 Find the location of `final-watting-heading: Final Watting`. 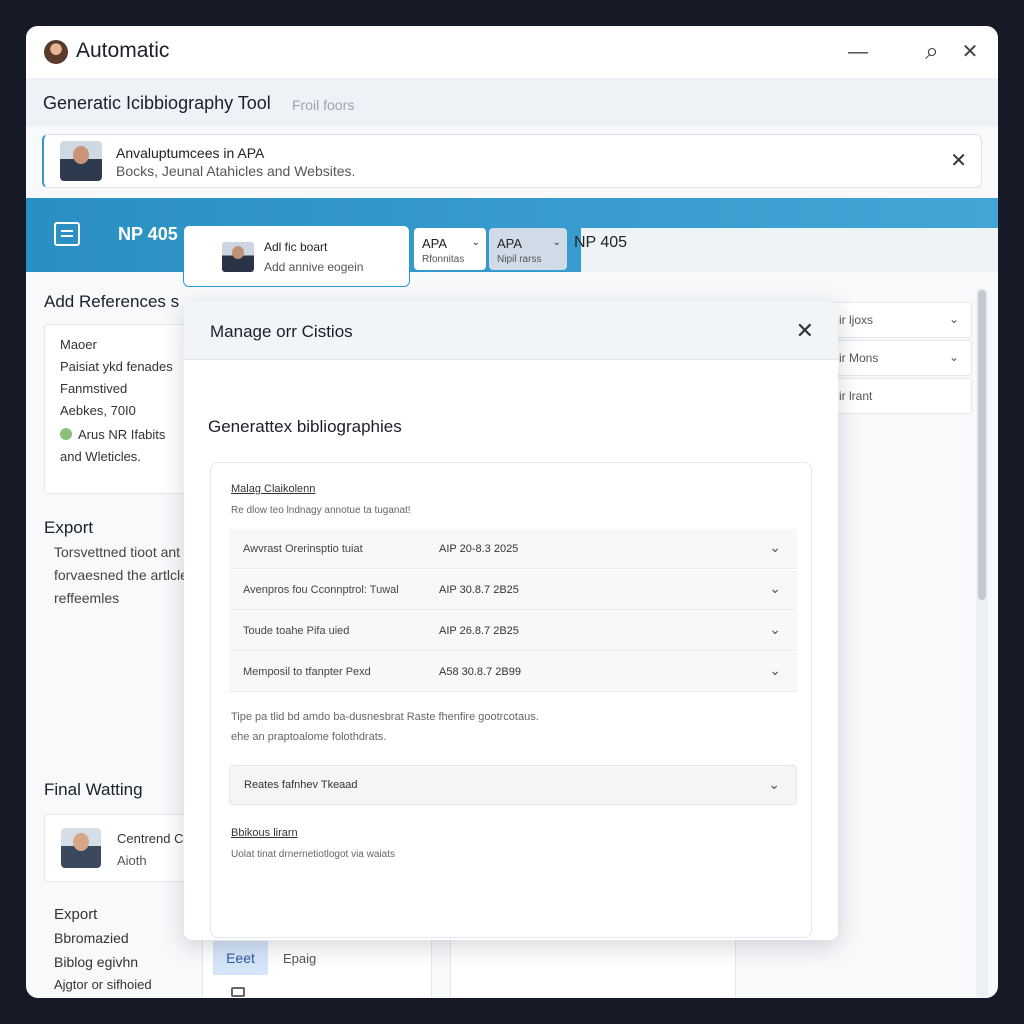

final-watting-heading: Final Watting is located at coordinates (93, 789).